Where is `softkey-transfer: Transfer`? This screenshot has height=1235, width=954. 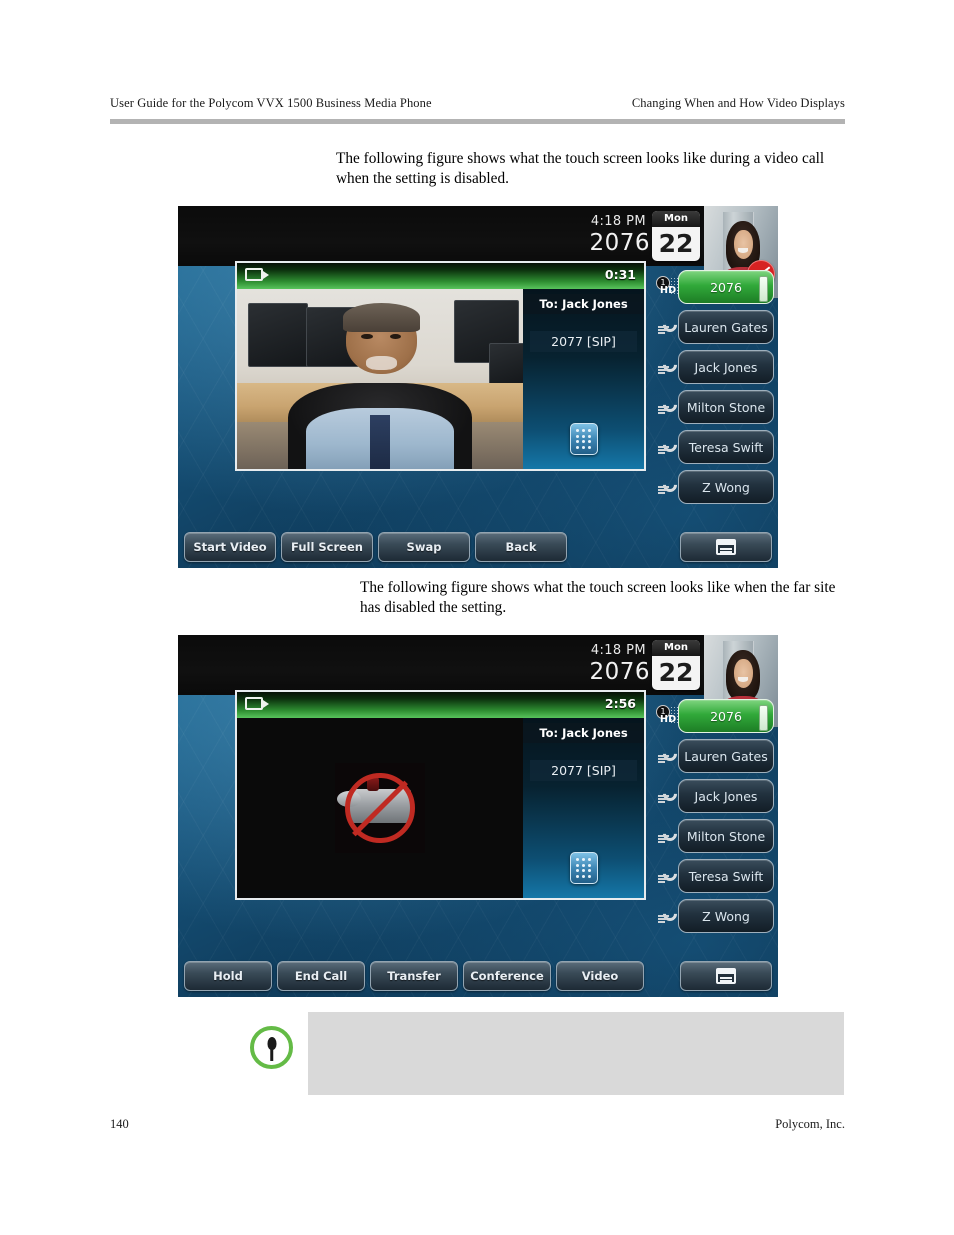 softkey-transfer: Transfer is located at coordinates (414, 976).